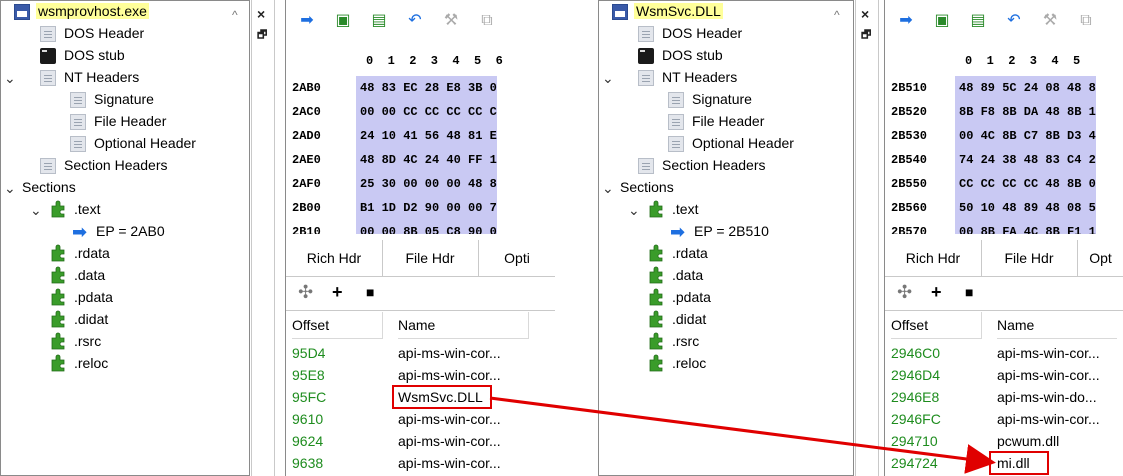 The image size is (1123, 476). Describe the element at coordinates (1025, 227) in the screenshot. I see `hex-row-bytes: 00 8B FA 4C 8B F1 1` at that location.